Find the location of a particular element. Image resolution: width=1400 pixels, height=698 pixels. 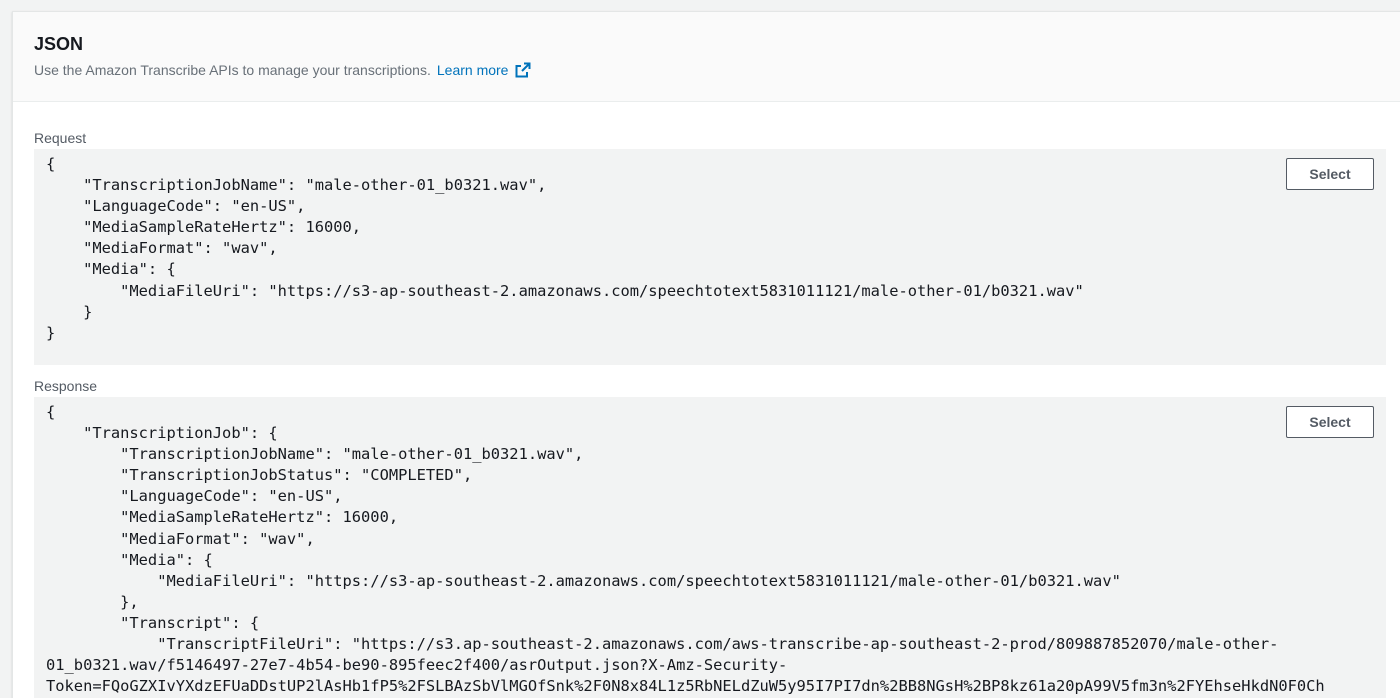

code-line: "TranscriptionJob": { is located at coordinates (162, 433).